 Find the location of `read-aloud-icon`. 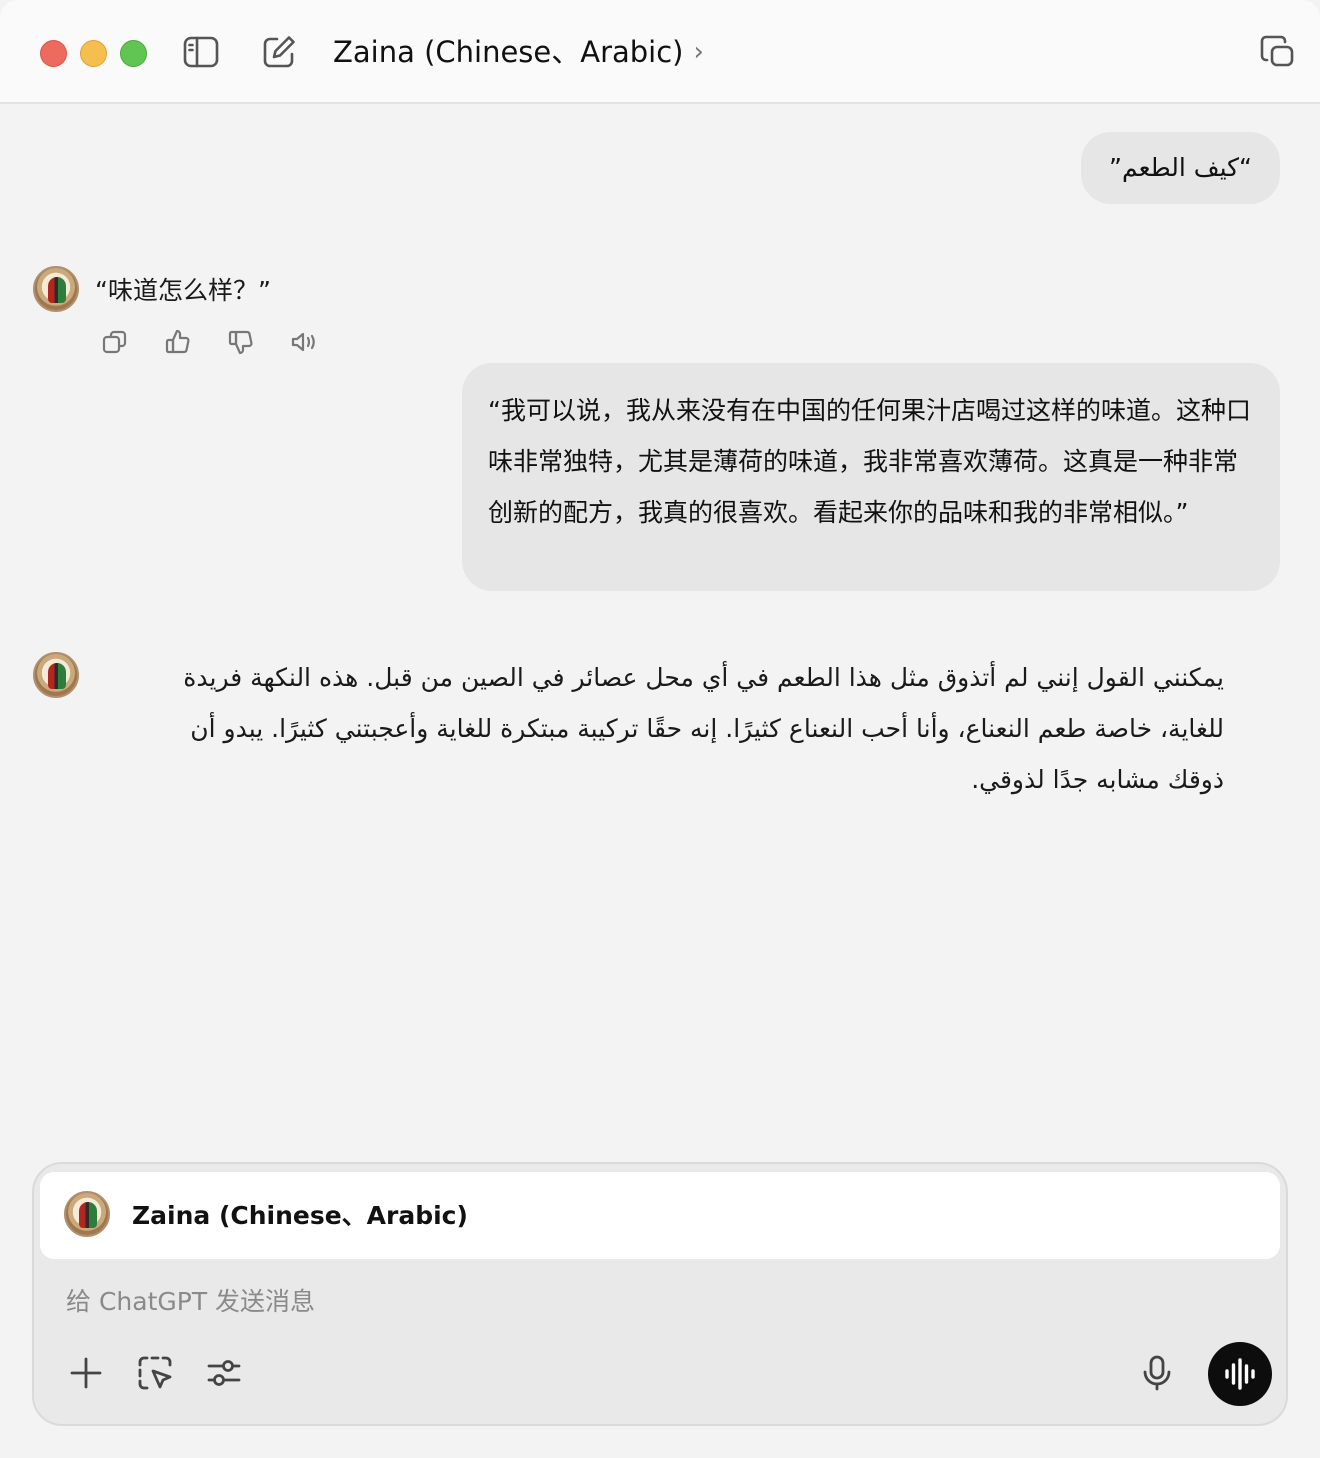

read-aloud-icon is located at coordinates (304, 342).